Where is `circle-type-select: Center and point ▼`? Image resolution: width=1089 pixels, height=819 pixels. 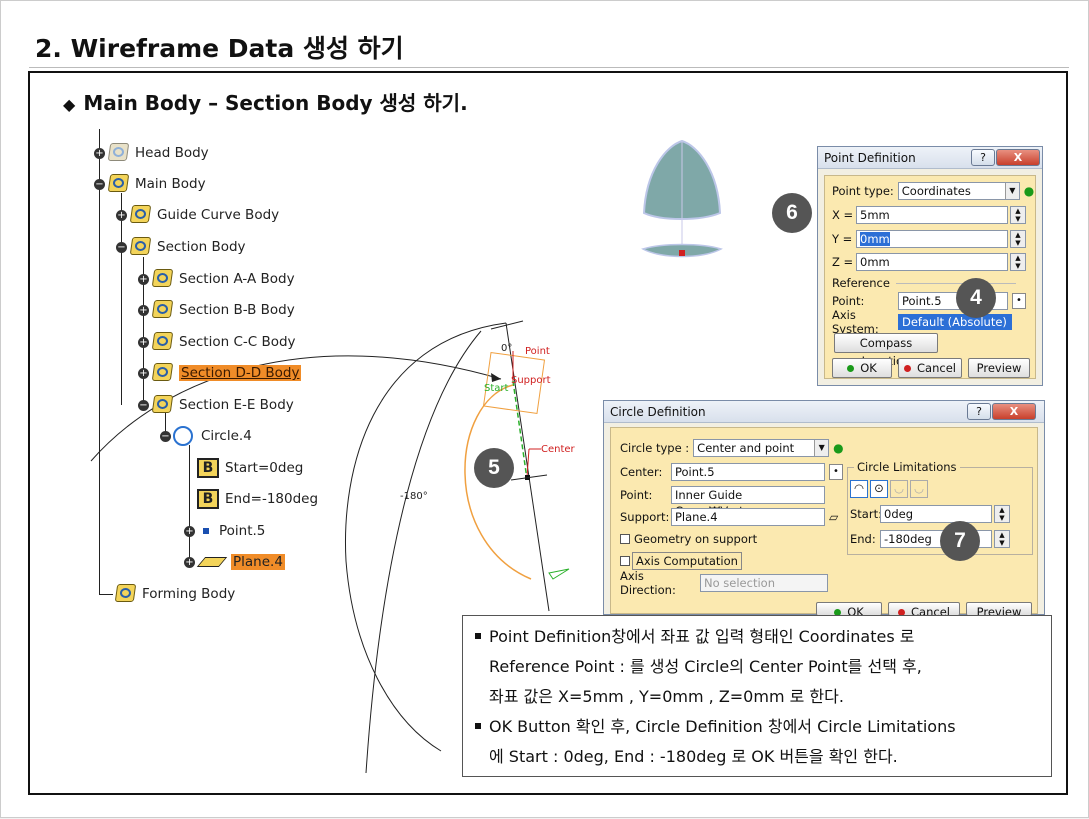
circle-type-select: Center and point ▼ is located at coordinates (761, 448).